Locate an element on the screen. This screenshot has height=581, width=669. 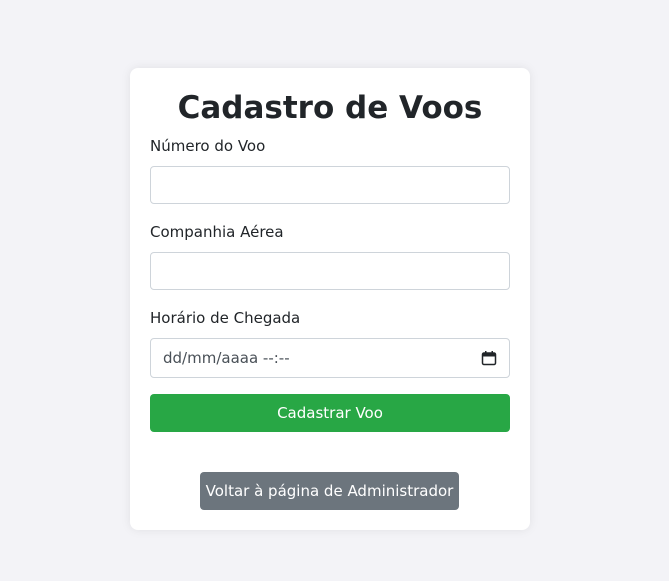
arrival-time-label: Horário de Chegada is located at coordinates (225, 318).